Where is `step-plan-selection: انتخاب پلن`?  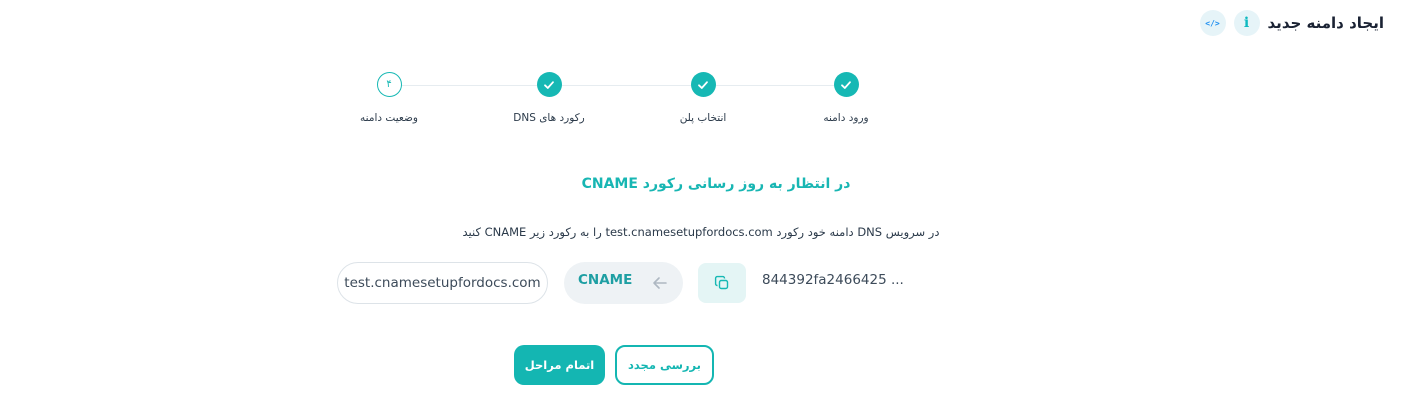 step-plan-selection: انتخاب پلن is located at coordinates (703, 98).